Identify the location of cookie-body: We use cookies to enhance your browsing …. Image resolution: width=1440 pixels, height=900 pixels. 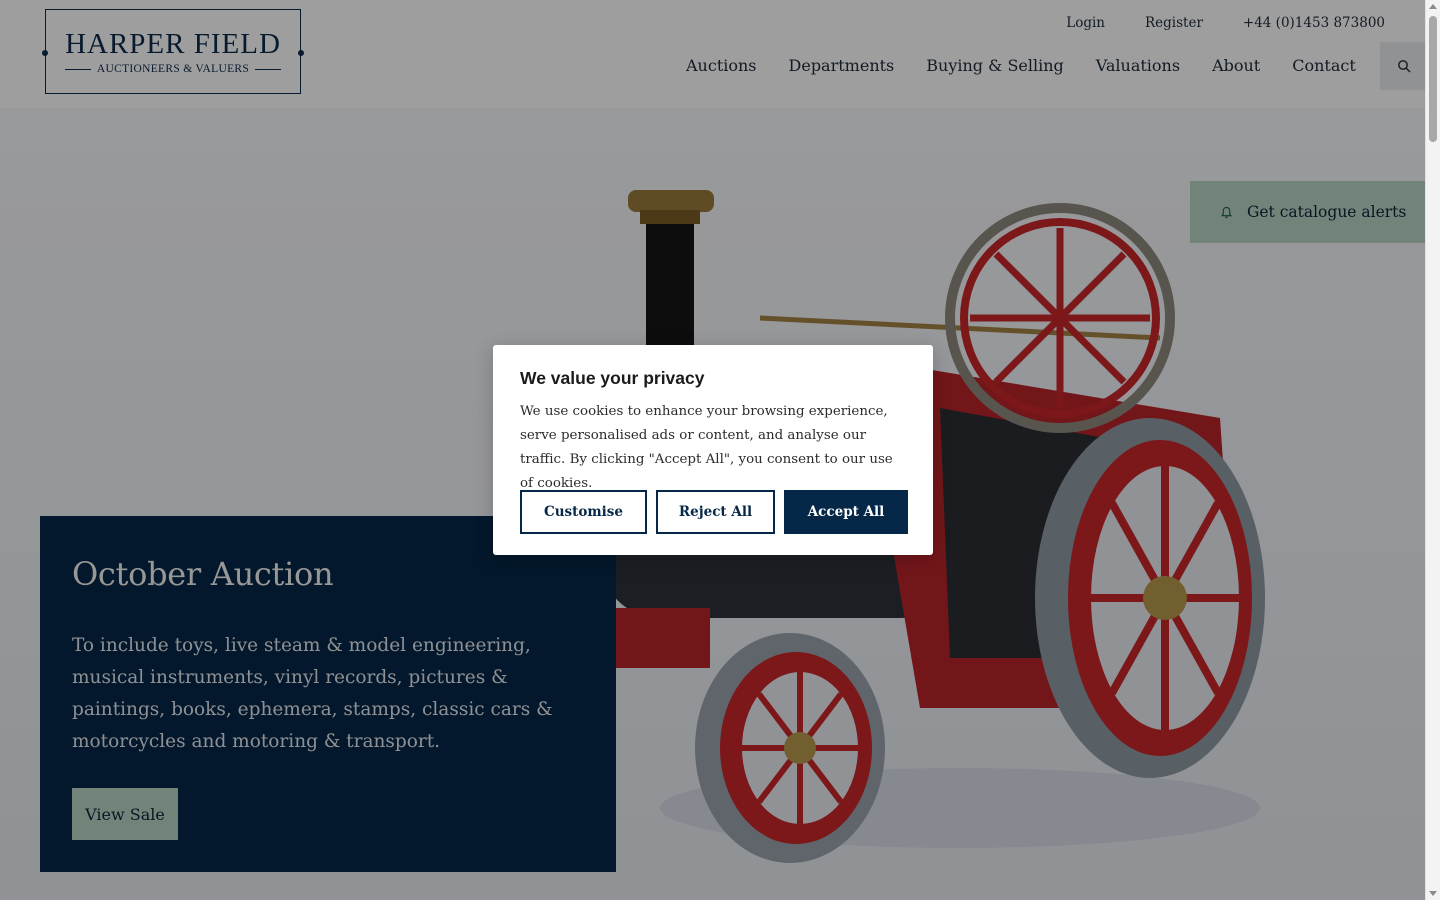
(706, 447).